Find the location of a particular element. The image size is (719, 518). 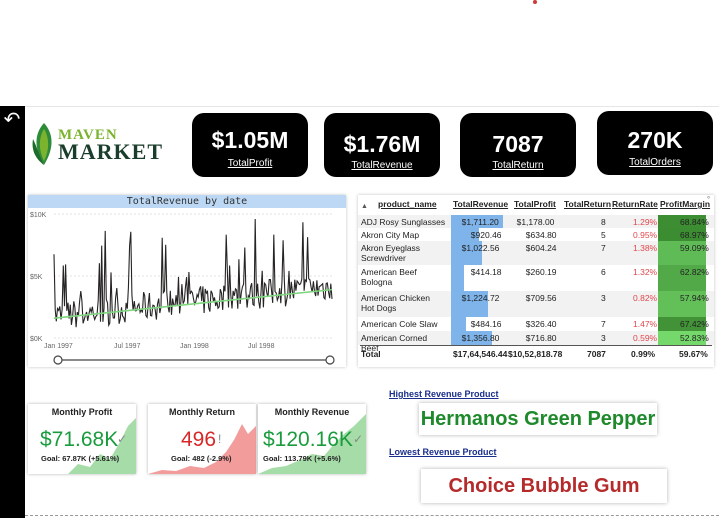

monthly-profit-title: Monthly Profit is located at coordinates (82, 412).